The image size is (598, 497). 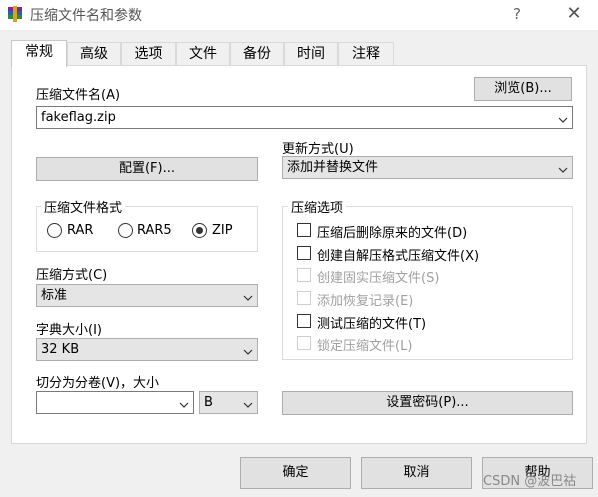 What do you see at coordinates (222, 230) in the screenshot?
I see `radio-zip-label: ZIP` at bounding box center [222, 230].